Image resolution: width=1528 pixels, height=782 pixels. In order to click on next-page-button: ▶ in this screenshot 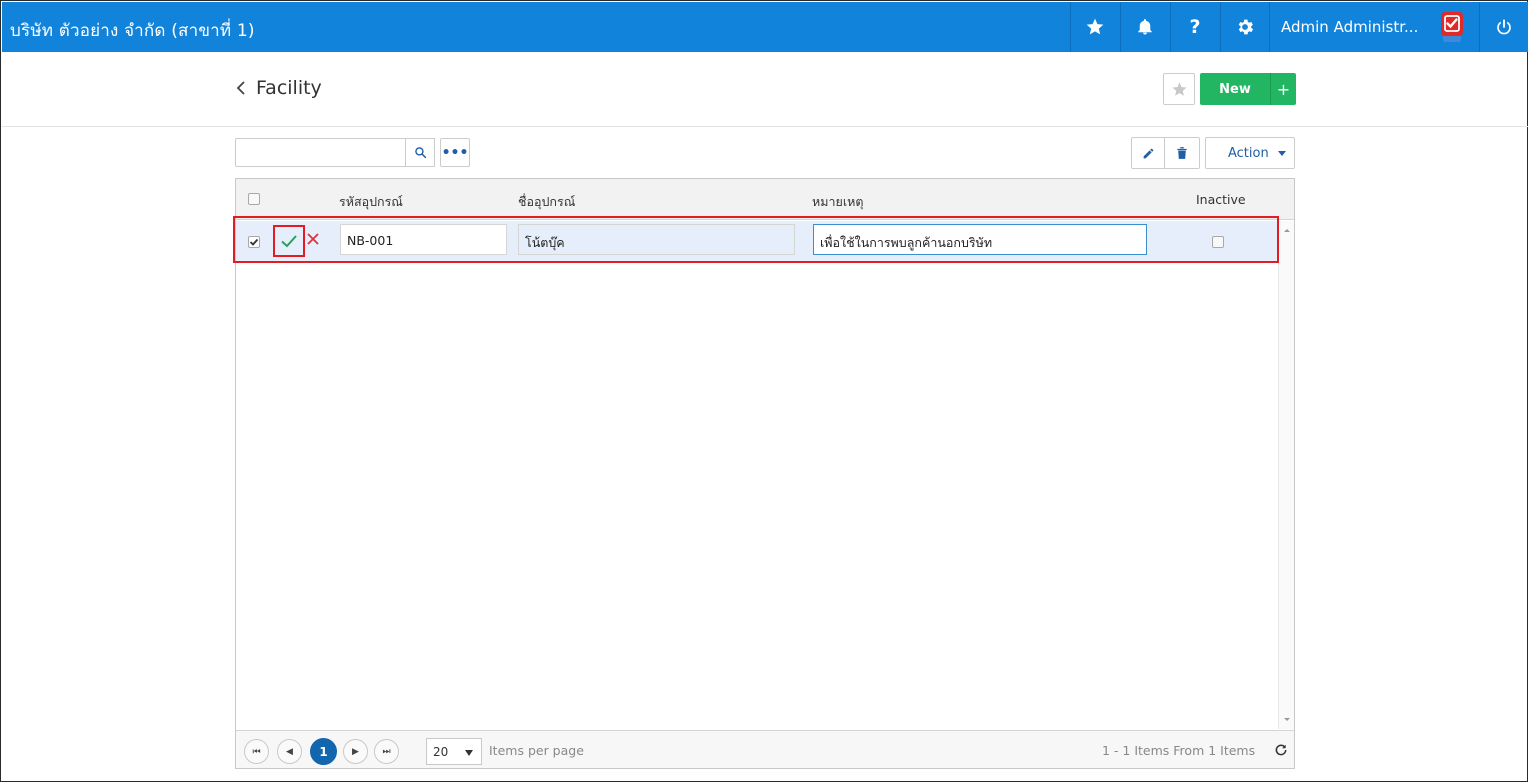, I will do `click(355, 751)`.